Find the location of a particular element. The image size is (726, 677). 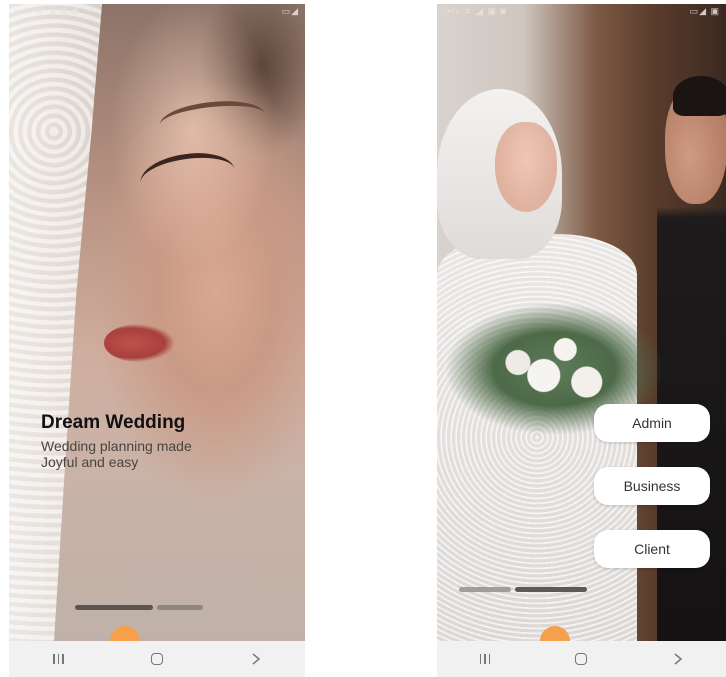

status-icons-right: ▭◢ is located at coordinates (290, 11).